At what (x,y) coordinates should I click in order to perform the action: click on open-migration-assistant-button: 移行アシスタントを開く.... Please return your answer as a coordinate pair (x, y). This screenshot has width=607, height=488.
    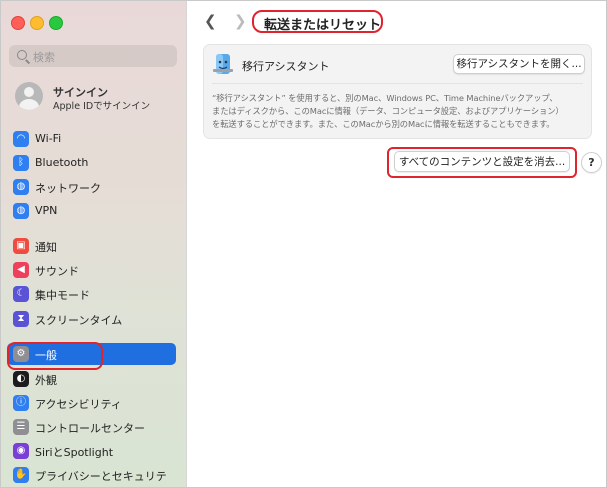
    Looking at the image, I should click on (519, 64).